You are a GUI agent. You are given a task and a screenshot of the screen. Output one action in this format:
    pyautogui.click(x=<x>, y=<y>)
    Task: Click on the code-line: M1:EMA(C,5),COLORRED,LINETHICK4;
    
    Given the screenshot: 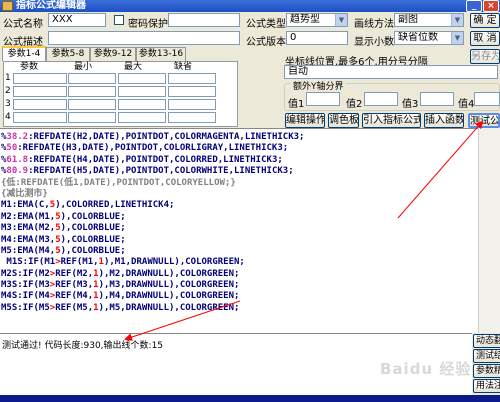 What is the action you would take?
    pyautogui.click(x=239, y=205)
    